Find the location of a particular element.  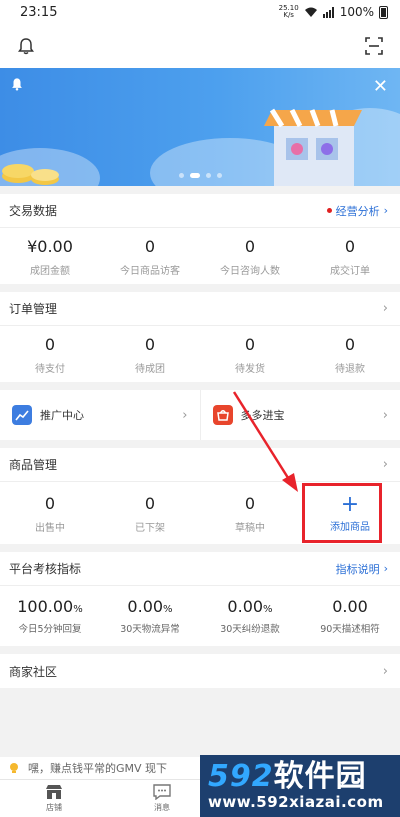

red-dot-icon is located at coordinates (329, 210).